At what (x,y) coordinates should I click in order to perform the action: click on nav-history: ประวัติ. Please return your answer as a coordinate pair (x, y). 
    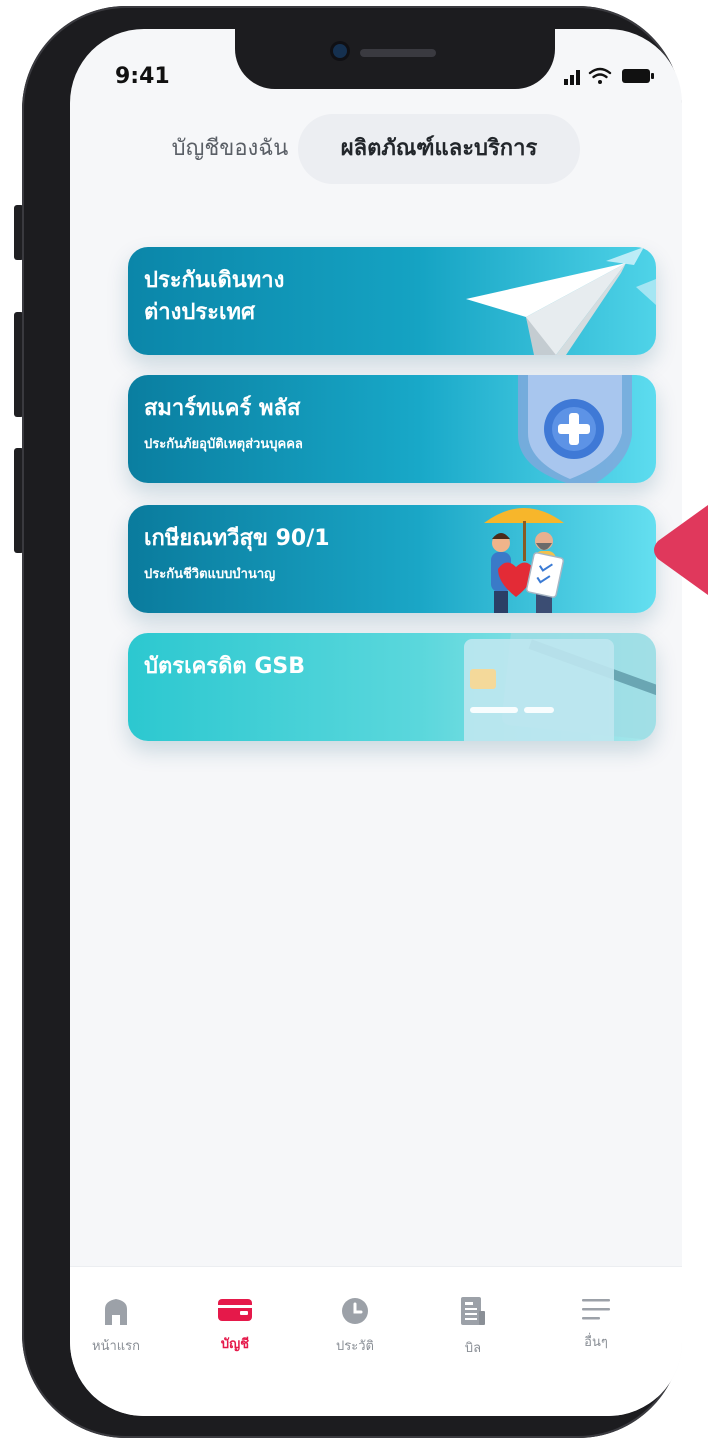
    Looking at the image, I should click on (355, 1326).